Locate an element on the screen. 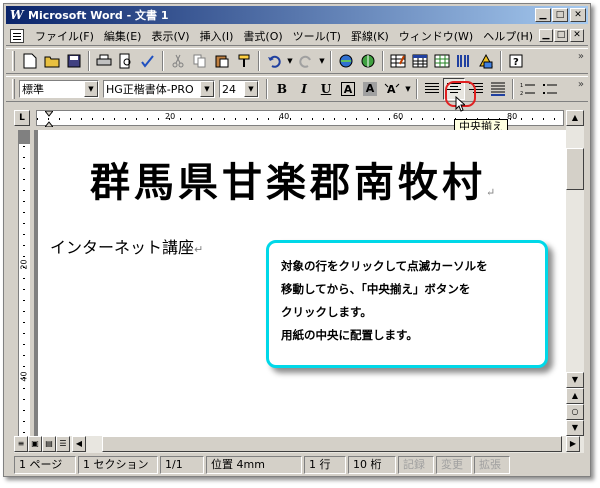 Image resolution: width=600 pixels, height=488 pixels. undo-icon is located at coordinates (274, 61).